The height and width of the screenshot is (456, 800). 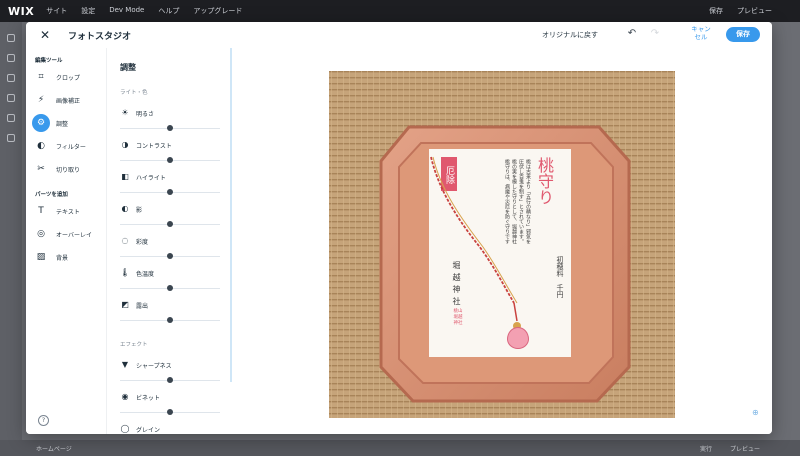 What do you see at coordinates (170, 186) in the screenshot?
I see `adjust-row-highlights: ◧ ハイライト` at bounding box center [170, 186].